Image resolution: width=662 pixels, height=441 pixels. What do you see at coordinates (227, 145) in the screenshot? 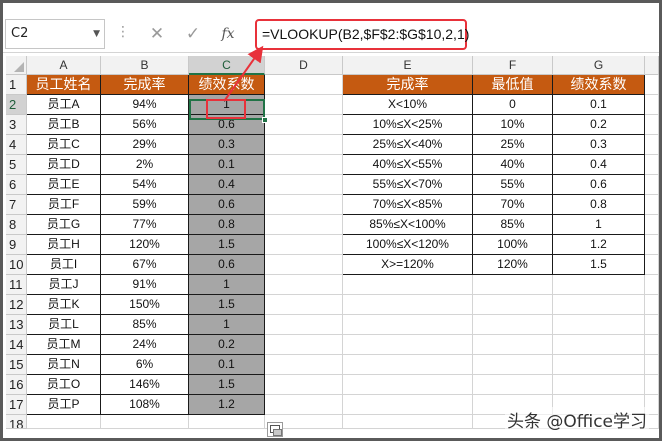
I see `performance-coefficient-cell: 0.3` at bounding box center [227, 145].